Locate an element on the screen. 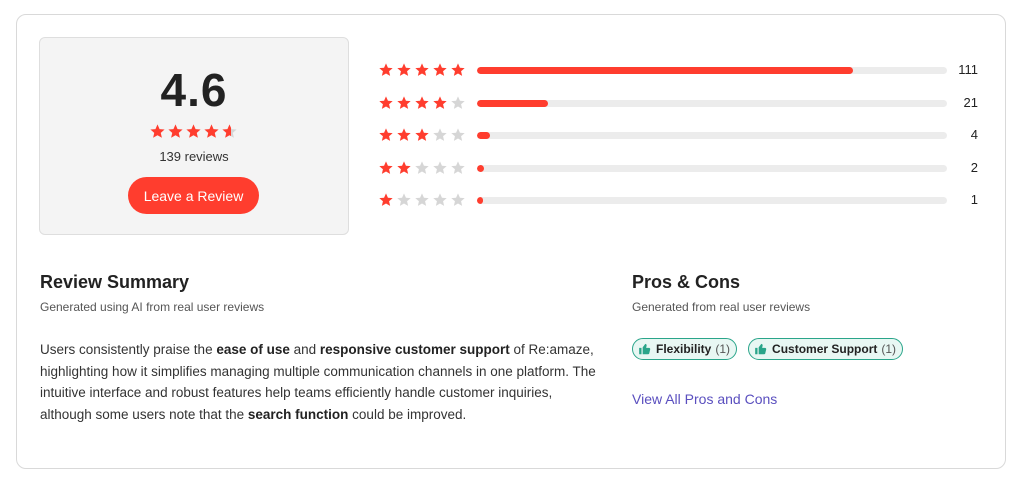  rating-row-3-star: 4 is located at coordinates (683, 135).